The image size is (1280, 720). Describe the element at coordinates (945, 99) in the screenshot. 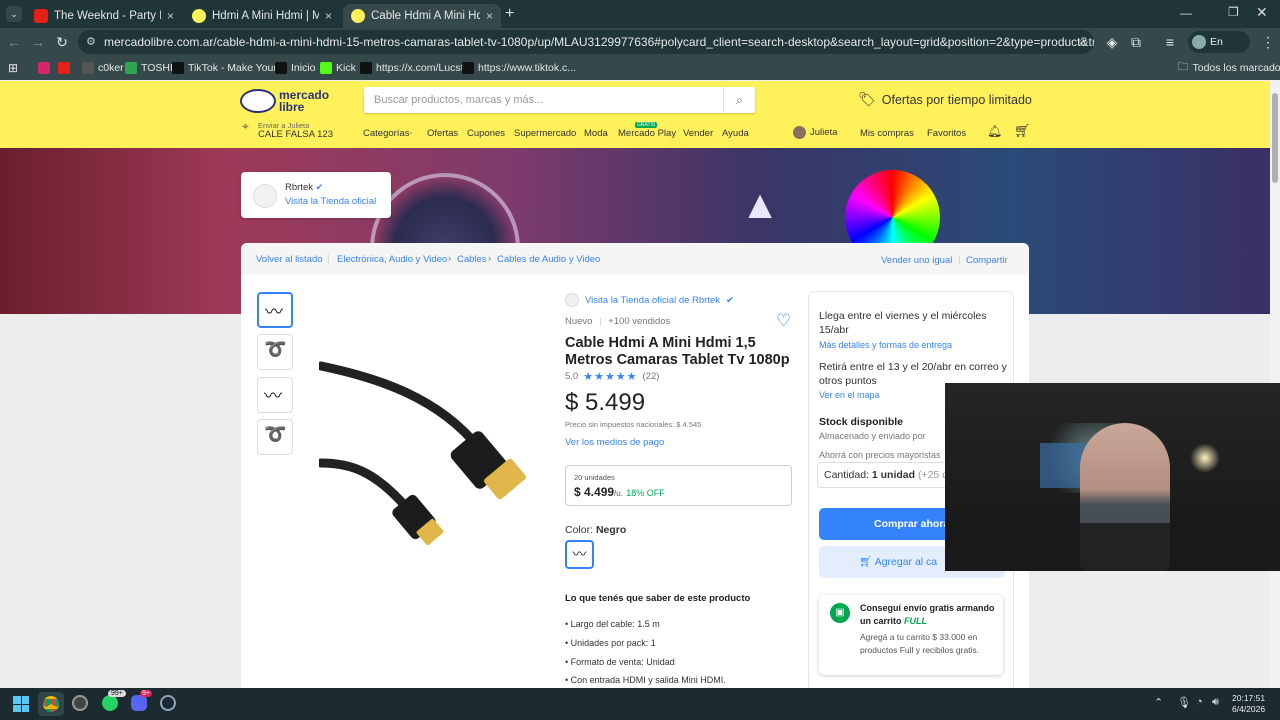

I see `promo-link: 🏷 Ofertas por tiempo limitado` at that location.